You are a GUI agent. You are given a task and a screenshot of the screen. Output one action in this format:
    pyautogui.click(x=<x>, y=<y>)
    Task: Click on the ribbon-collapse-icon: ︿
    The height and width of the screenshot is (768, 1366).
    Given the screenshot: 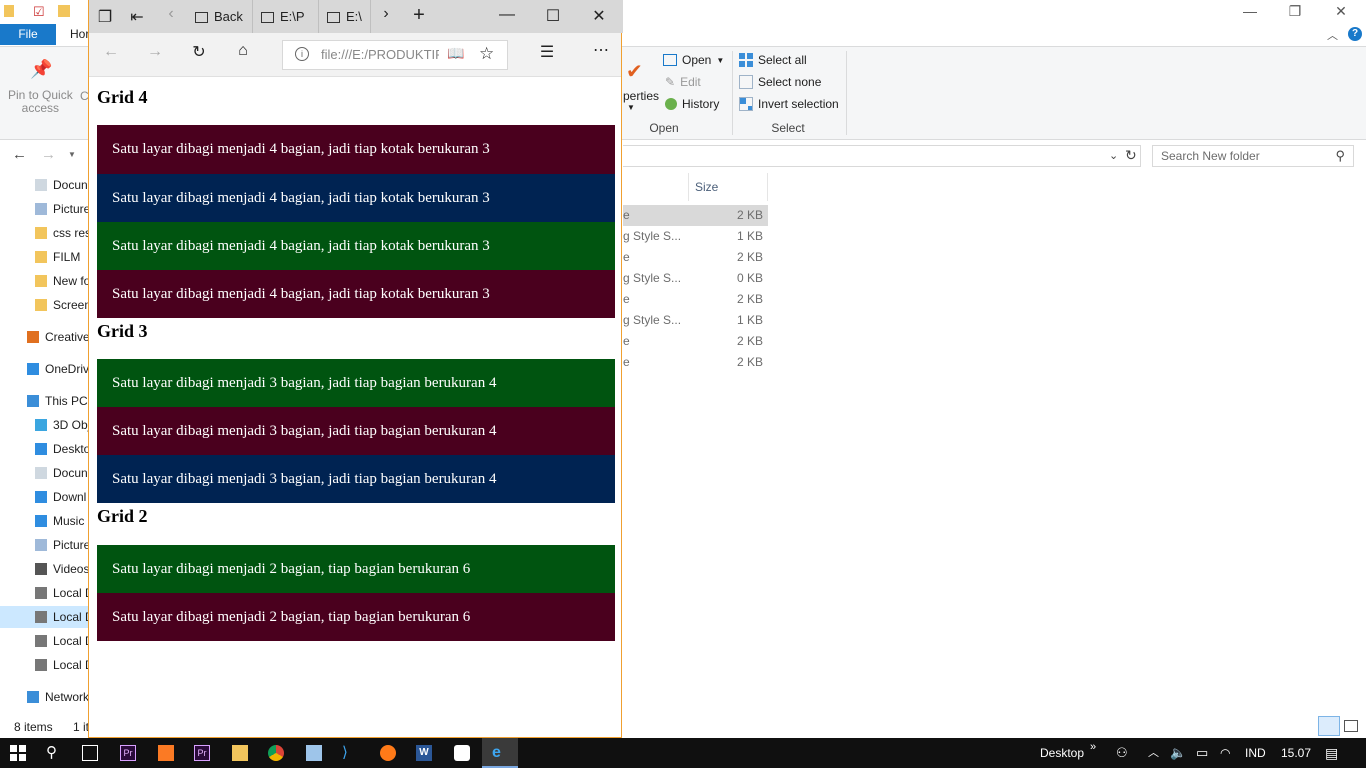 What is the action you would take?
    pyautogui.click(x=1332, y=35)
    